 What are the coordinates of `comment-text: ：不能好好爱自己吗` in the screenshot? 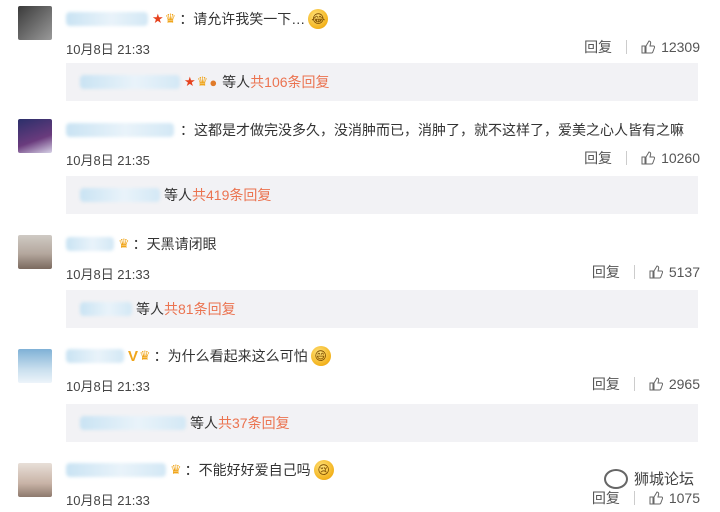 It's located at (247, 470).